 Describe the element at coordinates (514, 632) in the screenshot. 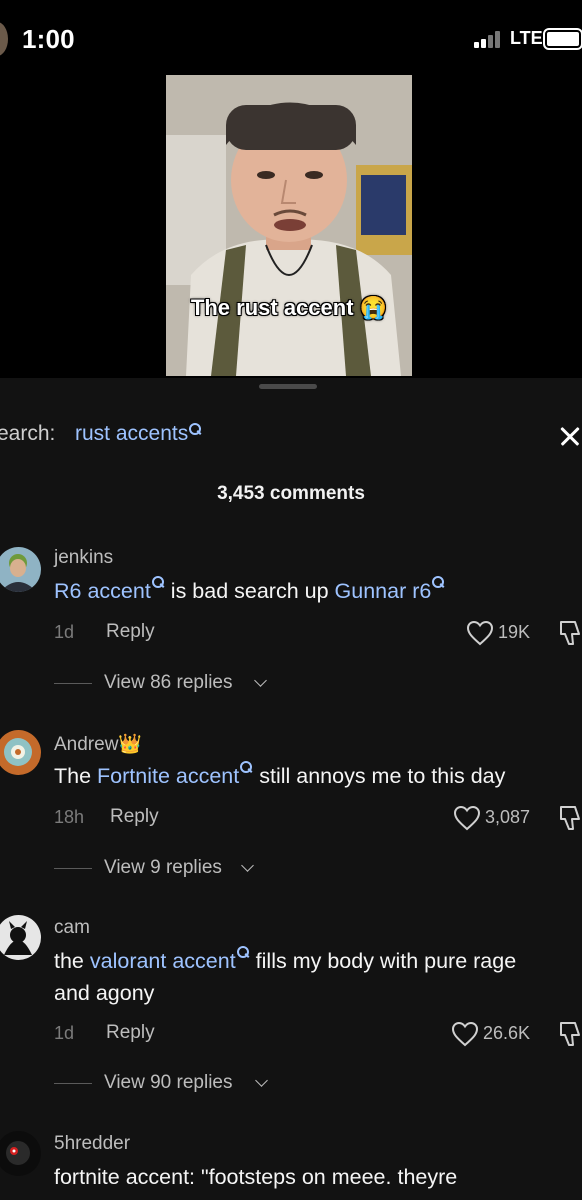

I see `like-count: 19K` at that location.